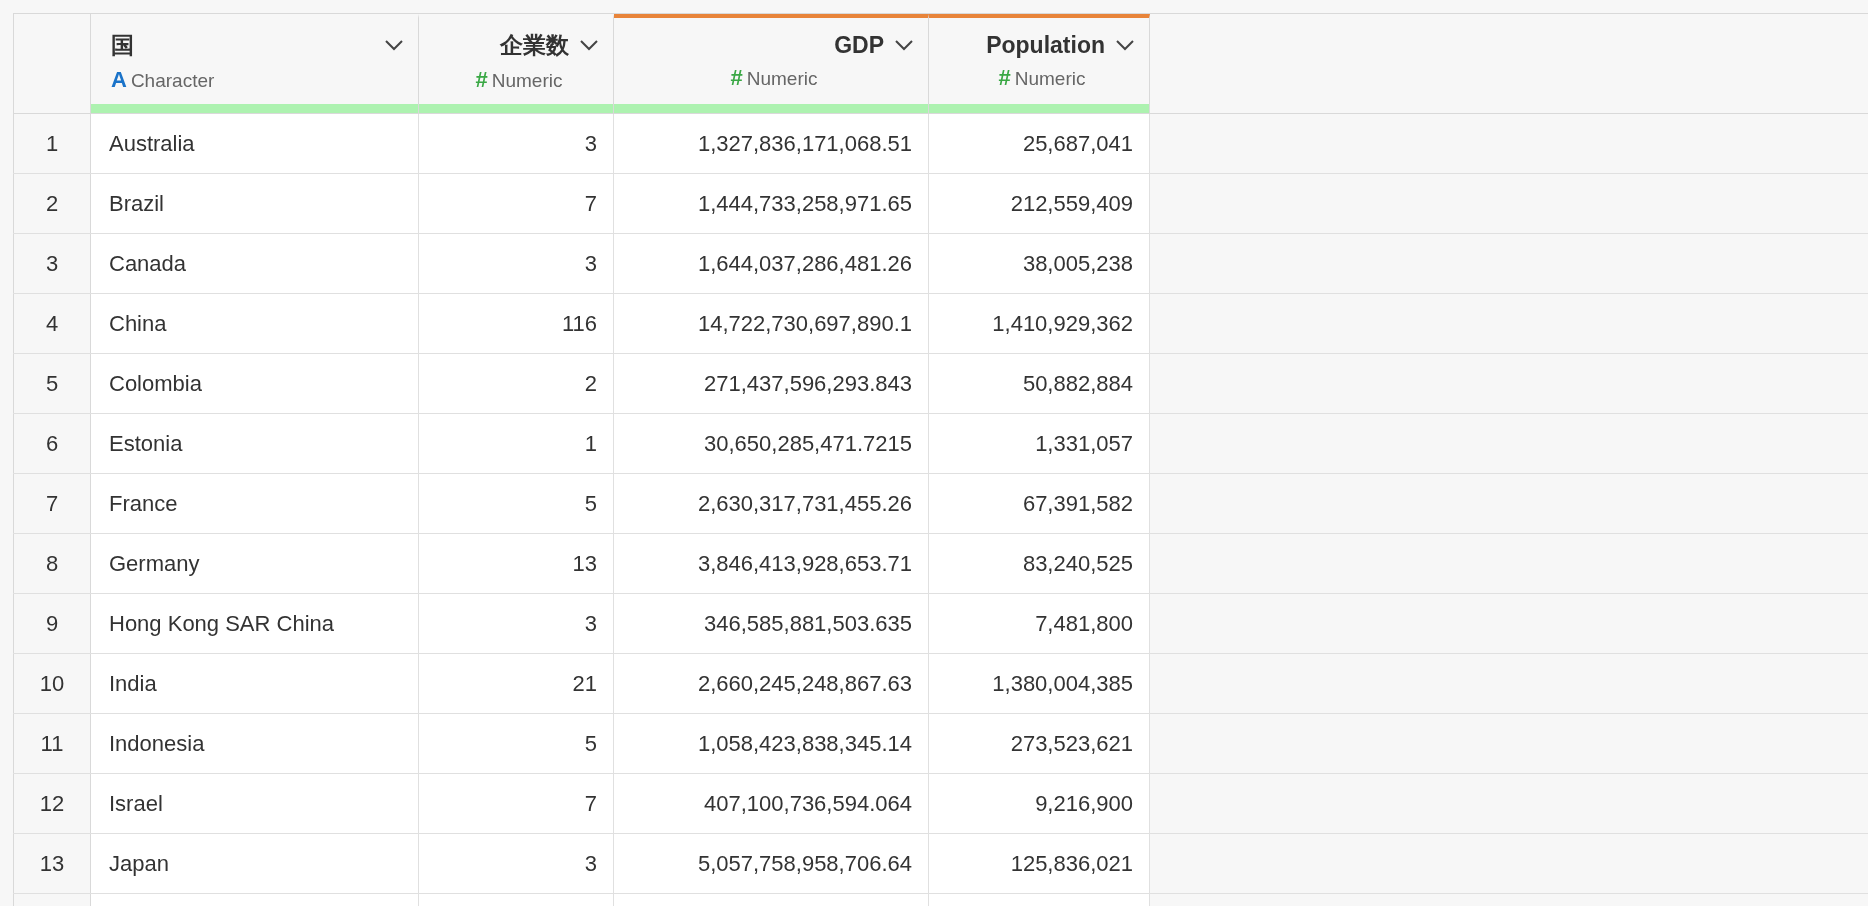 Image resolution: width=1868 pixels, height=906 pixels. Describe the element at coordinates (771, 743) in the screenshot. I see `table-cell: 1,058,423,838,345.14` at that location.